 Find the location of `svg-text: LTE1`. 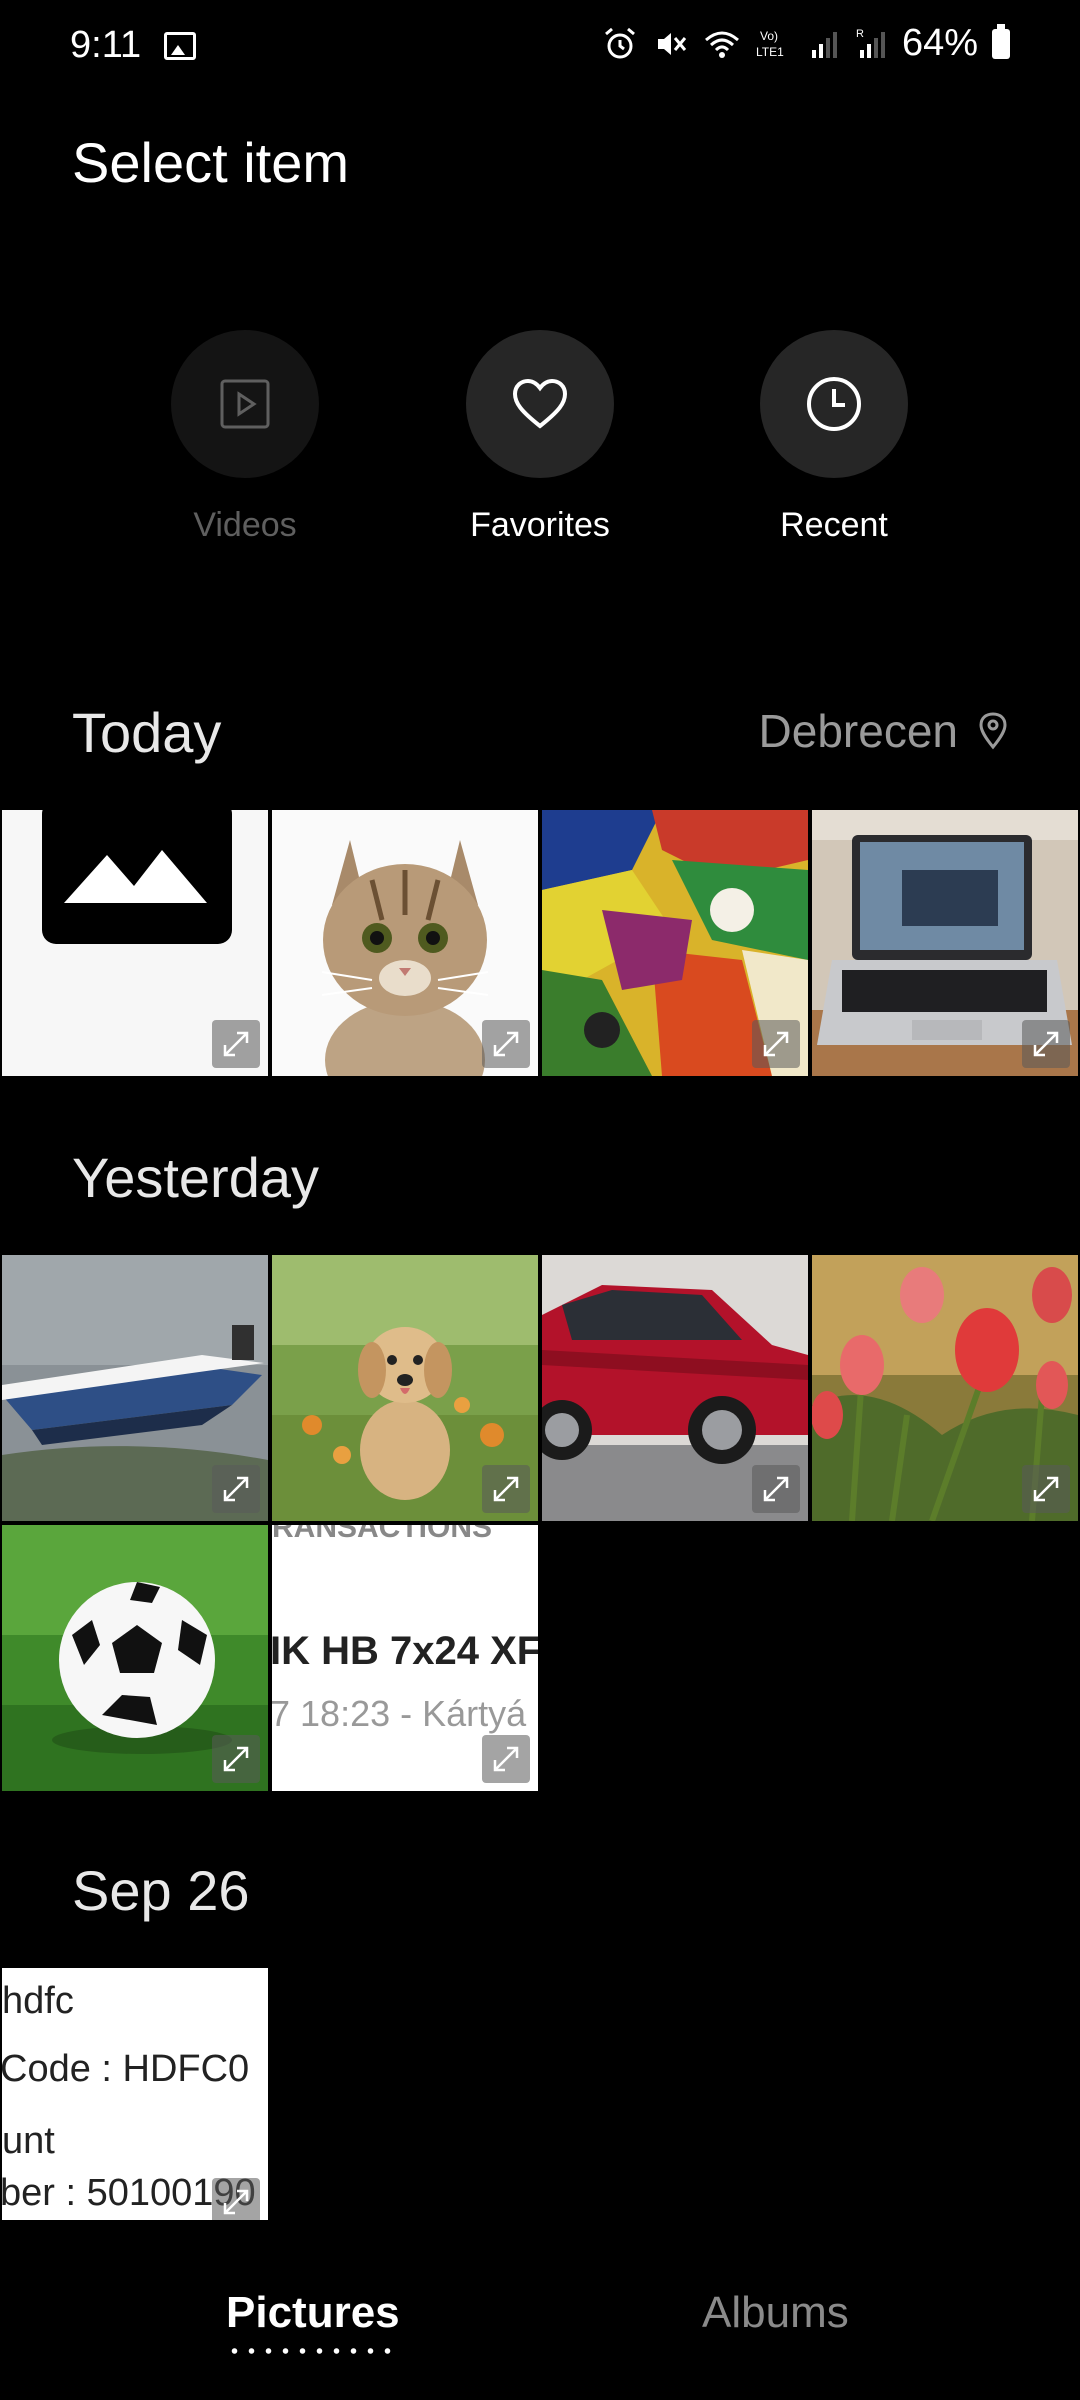

svg-text: LTE1 is located at coordinates (770, 52).